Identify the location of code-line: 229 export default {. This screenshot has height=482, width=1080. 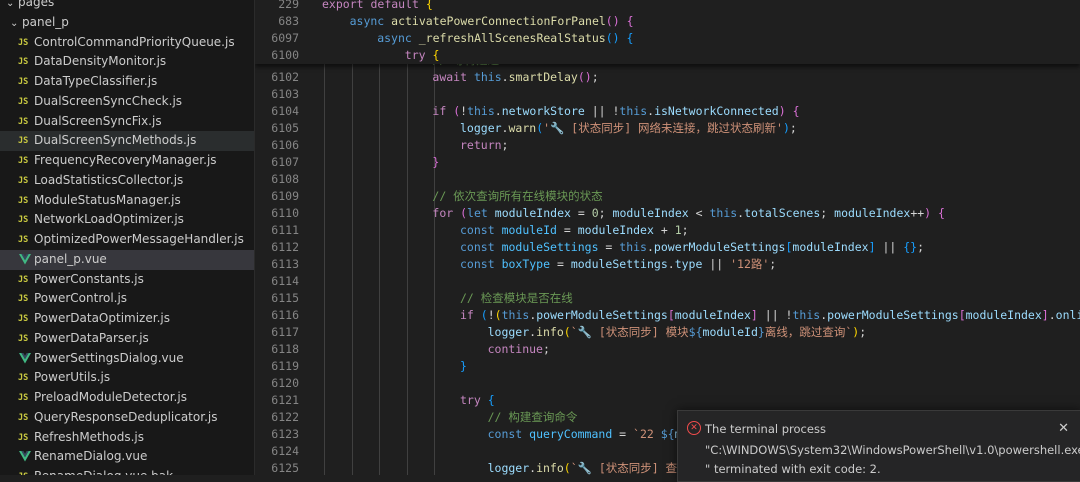
(667, 6).